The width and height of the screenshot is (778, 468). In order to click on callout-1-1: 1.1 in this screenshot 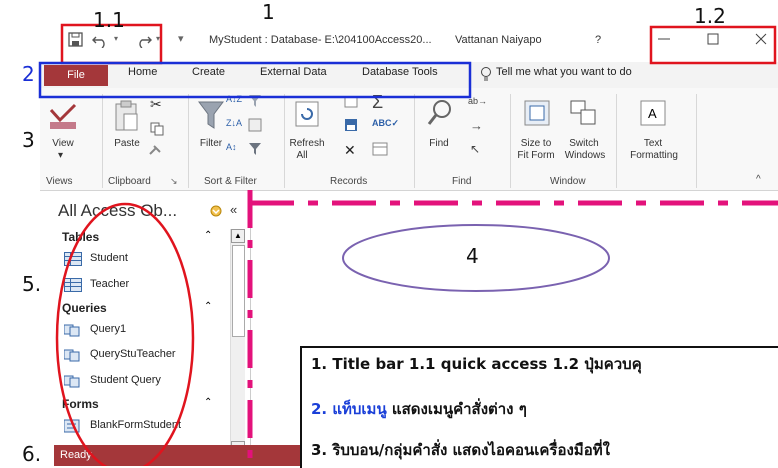, I will do `click(109, 20)`.